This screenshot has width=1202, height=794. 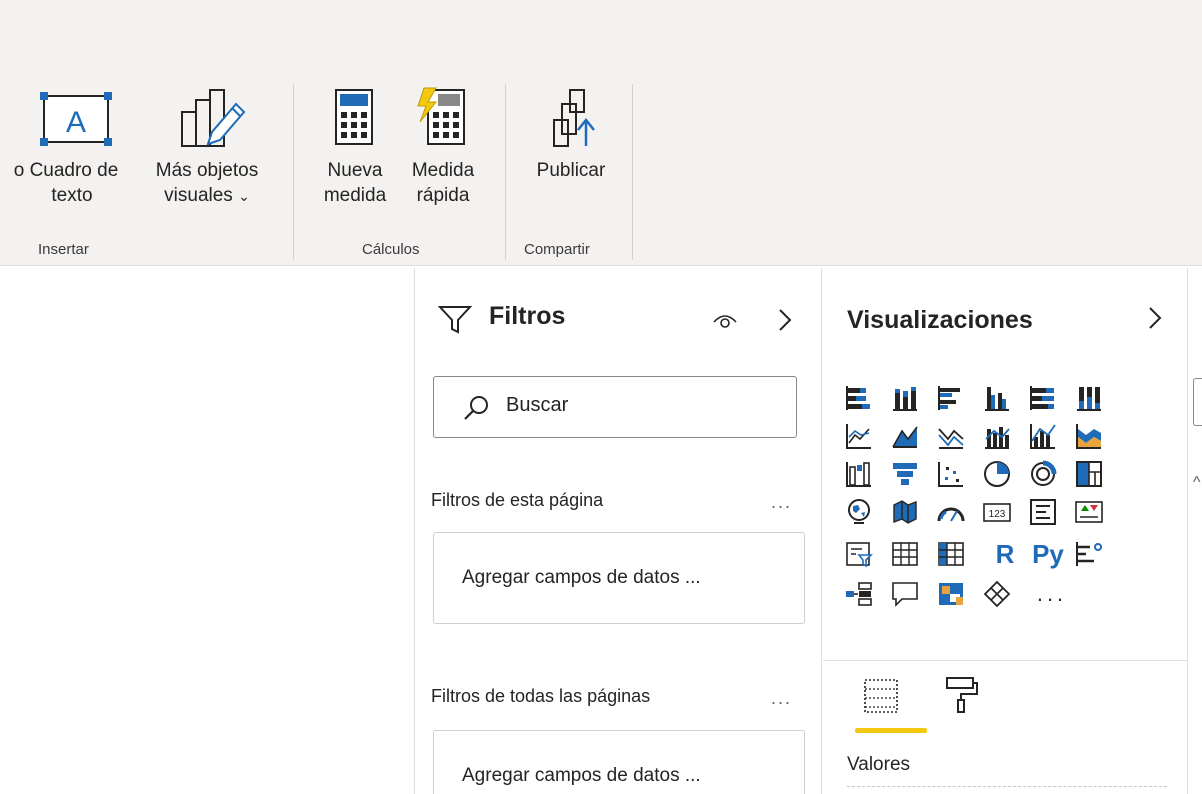 What do you see at coordinates (1195, 531) in the screenshot?
I see `fields-pane-edge: ^` at bounding box center [1195, 531].